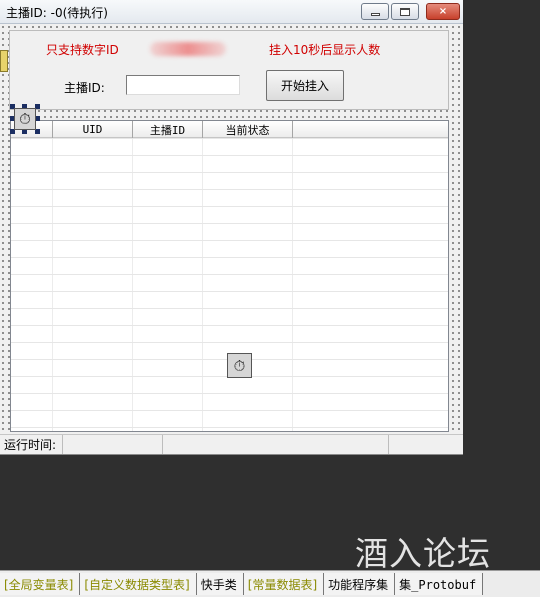  What do you see at coordinates (4, 61) in the screenshot?
I see `component-marker` at bounding box center [4, 61].